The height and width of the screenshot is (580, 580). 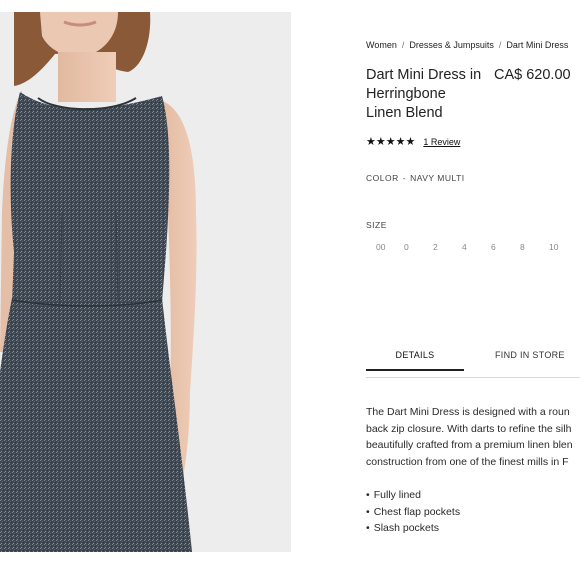 What do you see at coordinates (530, 355) in the screenshot?
I see `tab-find-in-store: FIND IN STORE` at bounding box center [530, 355].